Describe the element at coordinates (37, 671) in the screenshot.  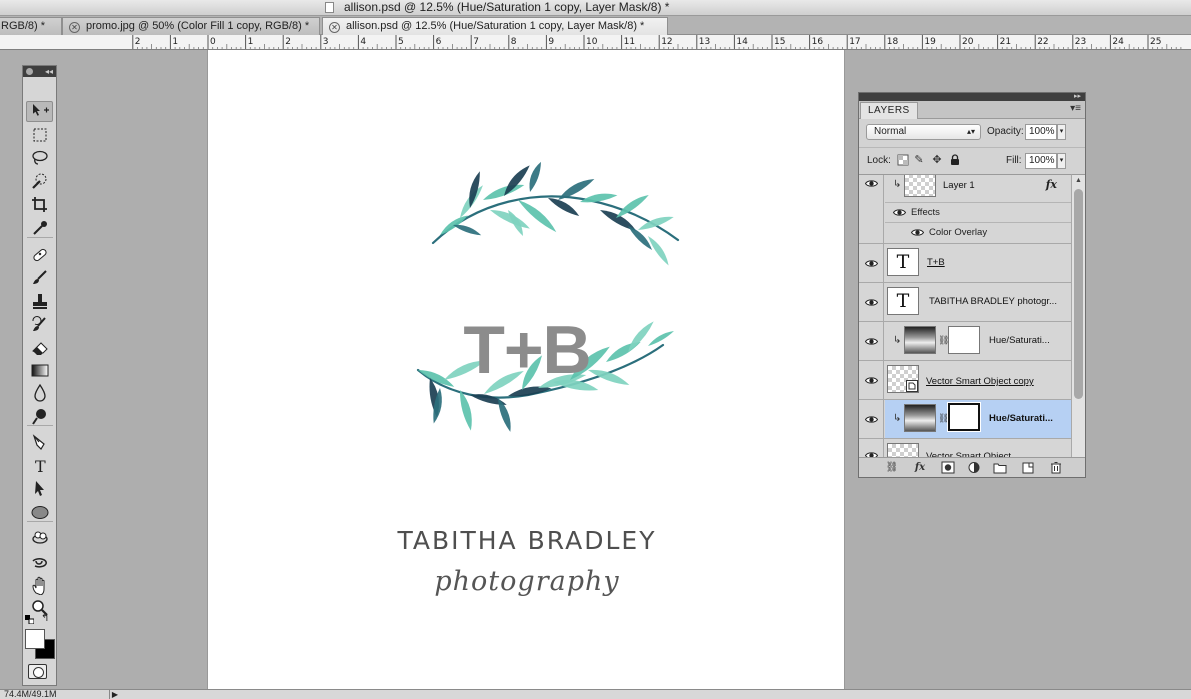
I see `quick-mask-button` at that location.